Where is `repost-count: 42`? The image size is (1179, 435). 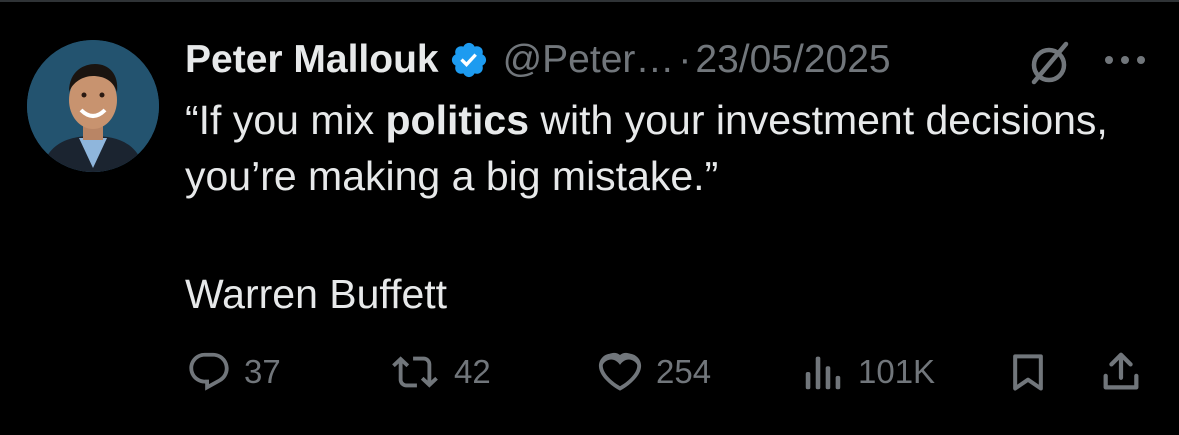
repost-count: 42 is located at coordinates (472, 371).